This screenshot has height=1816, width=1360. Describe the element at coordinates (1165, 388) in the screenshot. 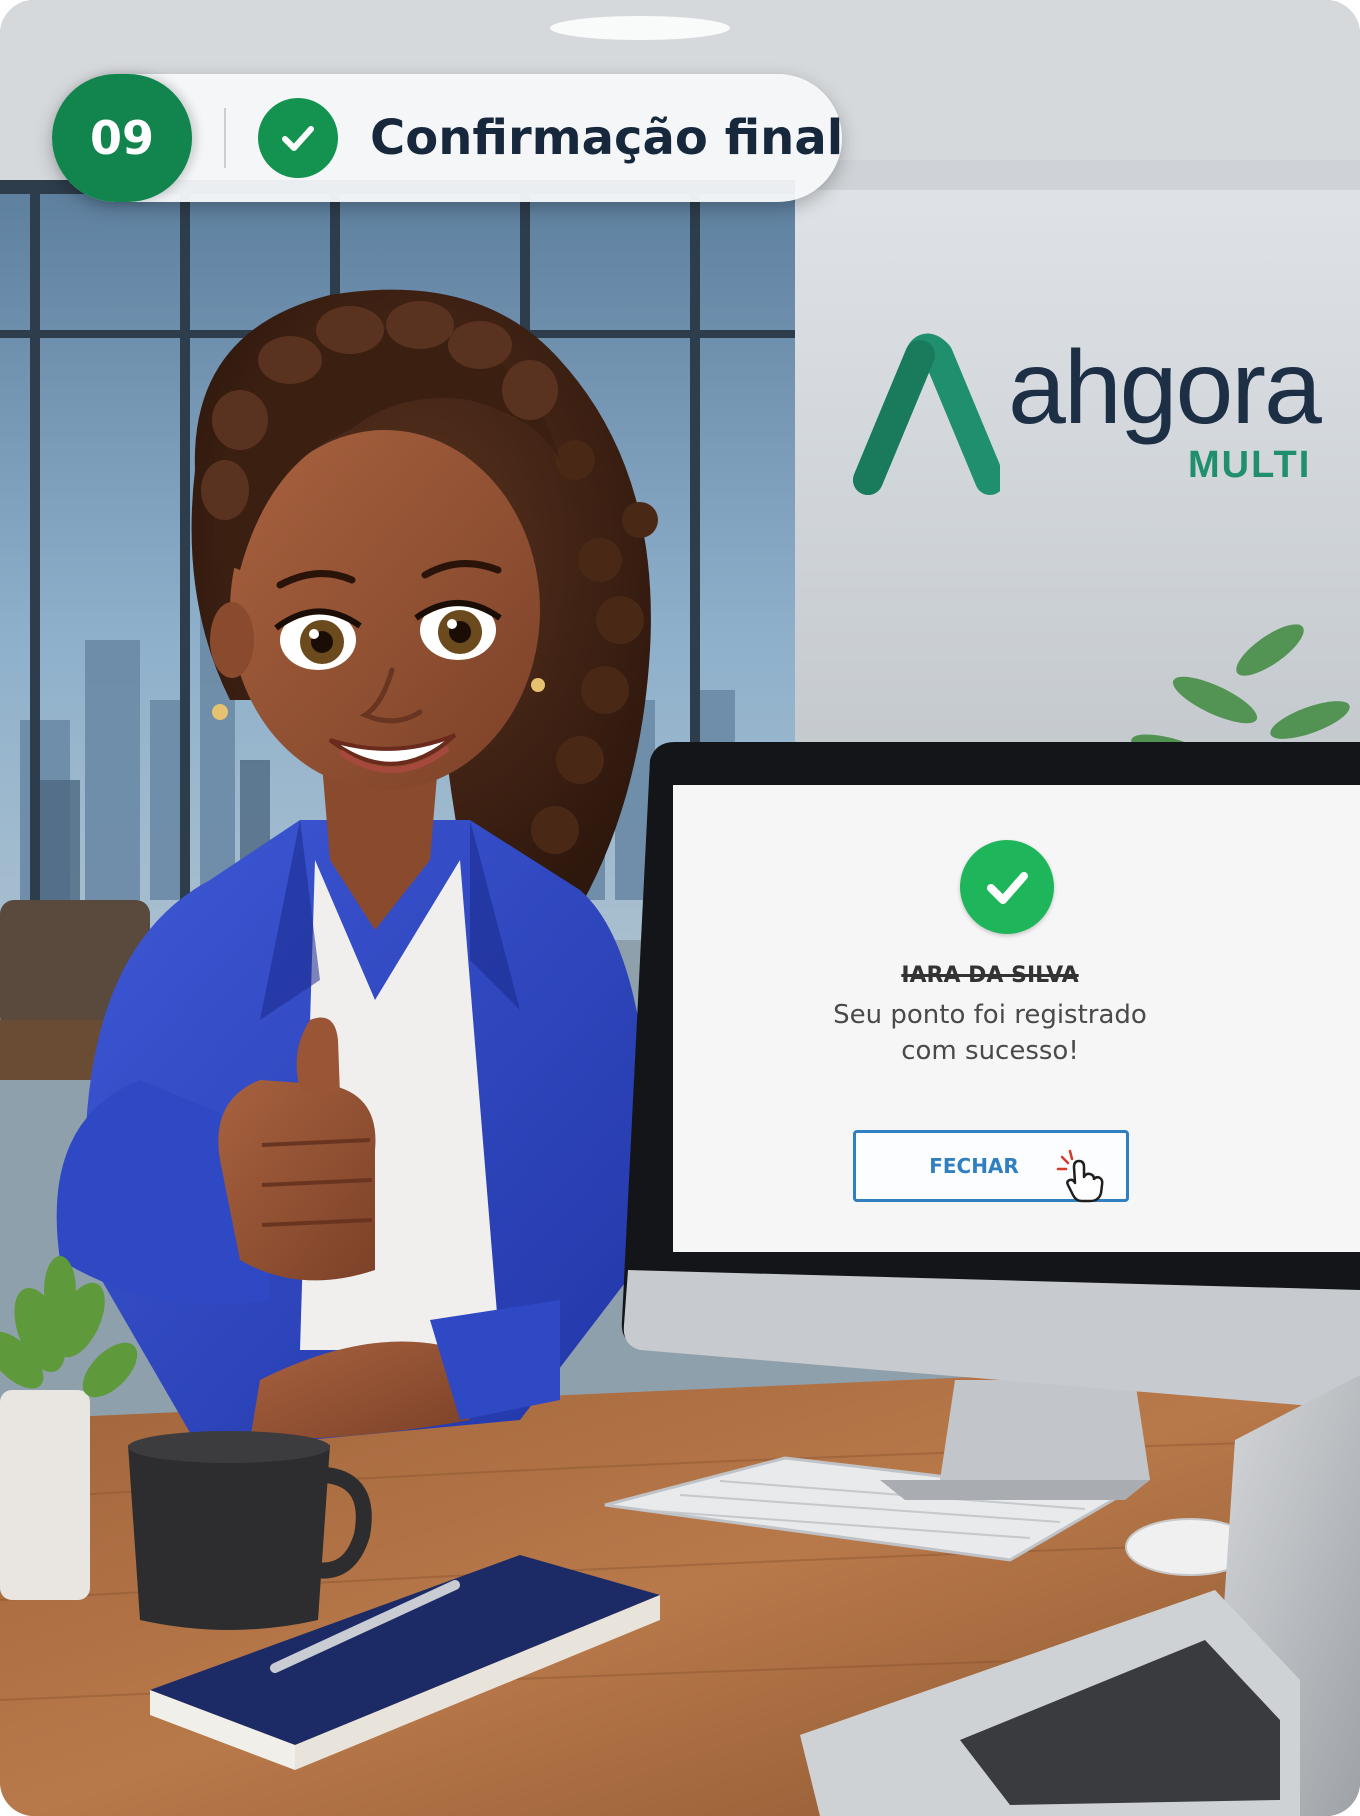

I see `brand-name: ahgora` at that location.